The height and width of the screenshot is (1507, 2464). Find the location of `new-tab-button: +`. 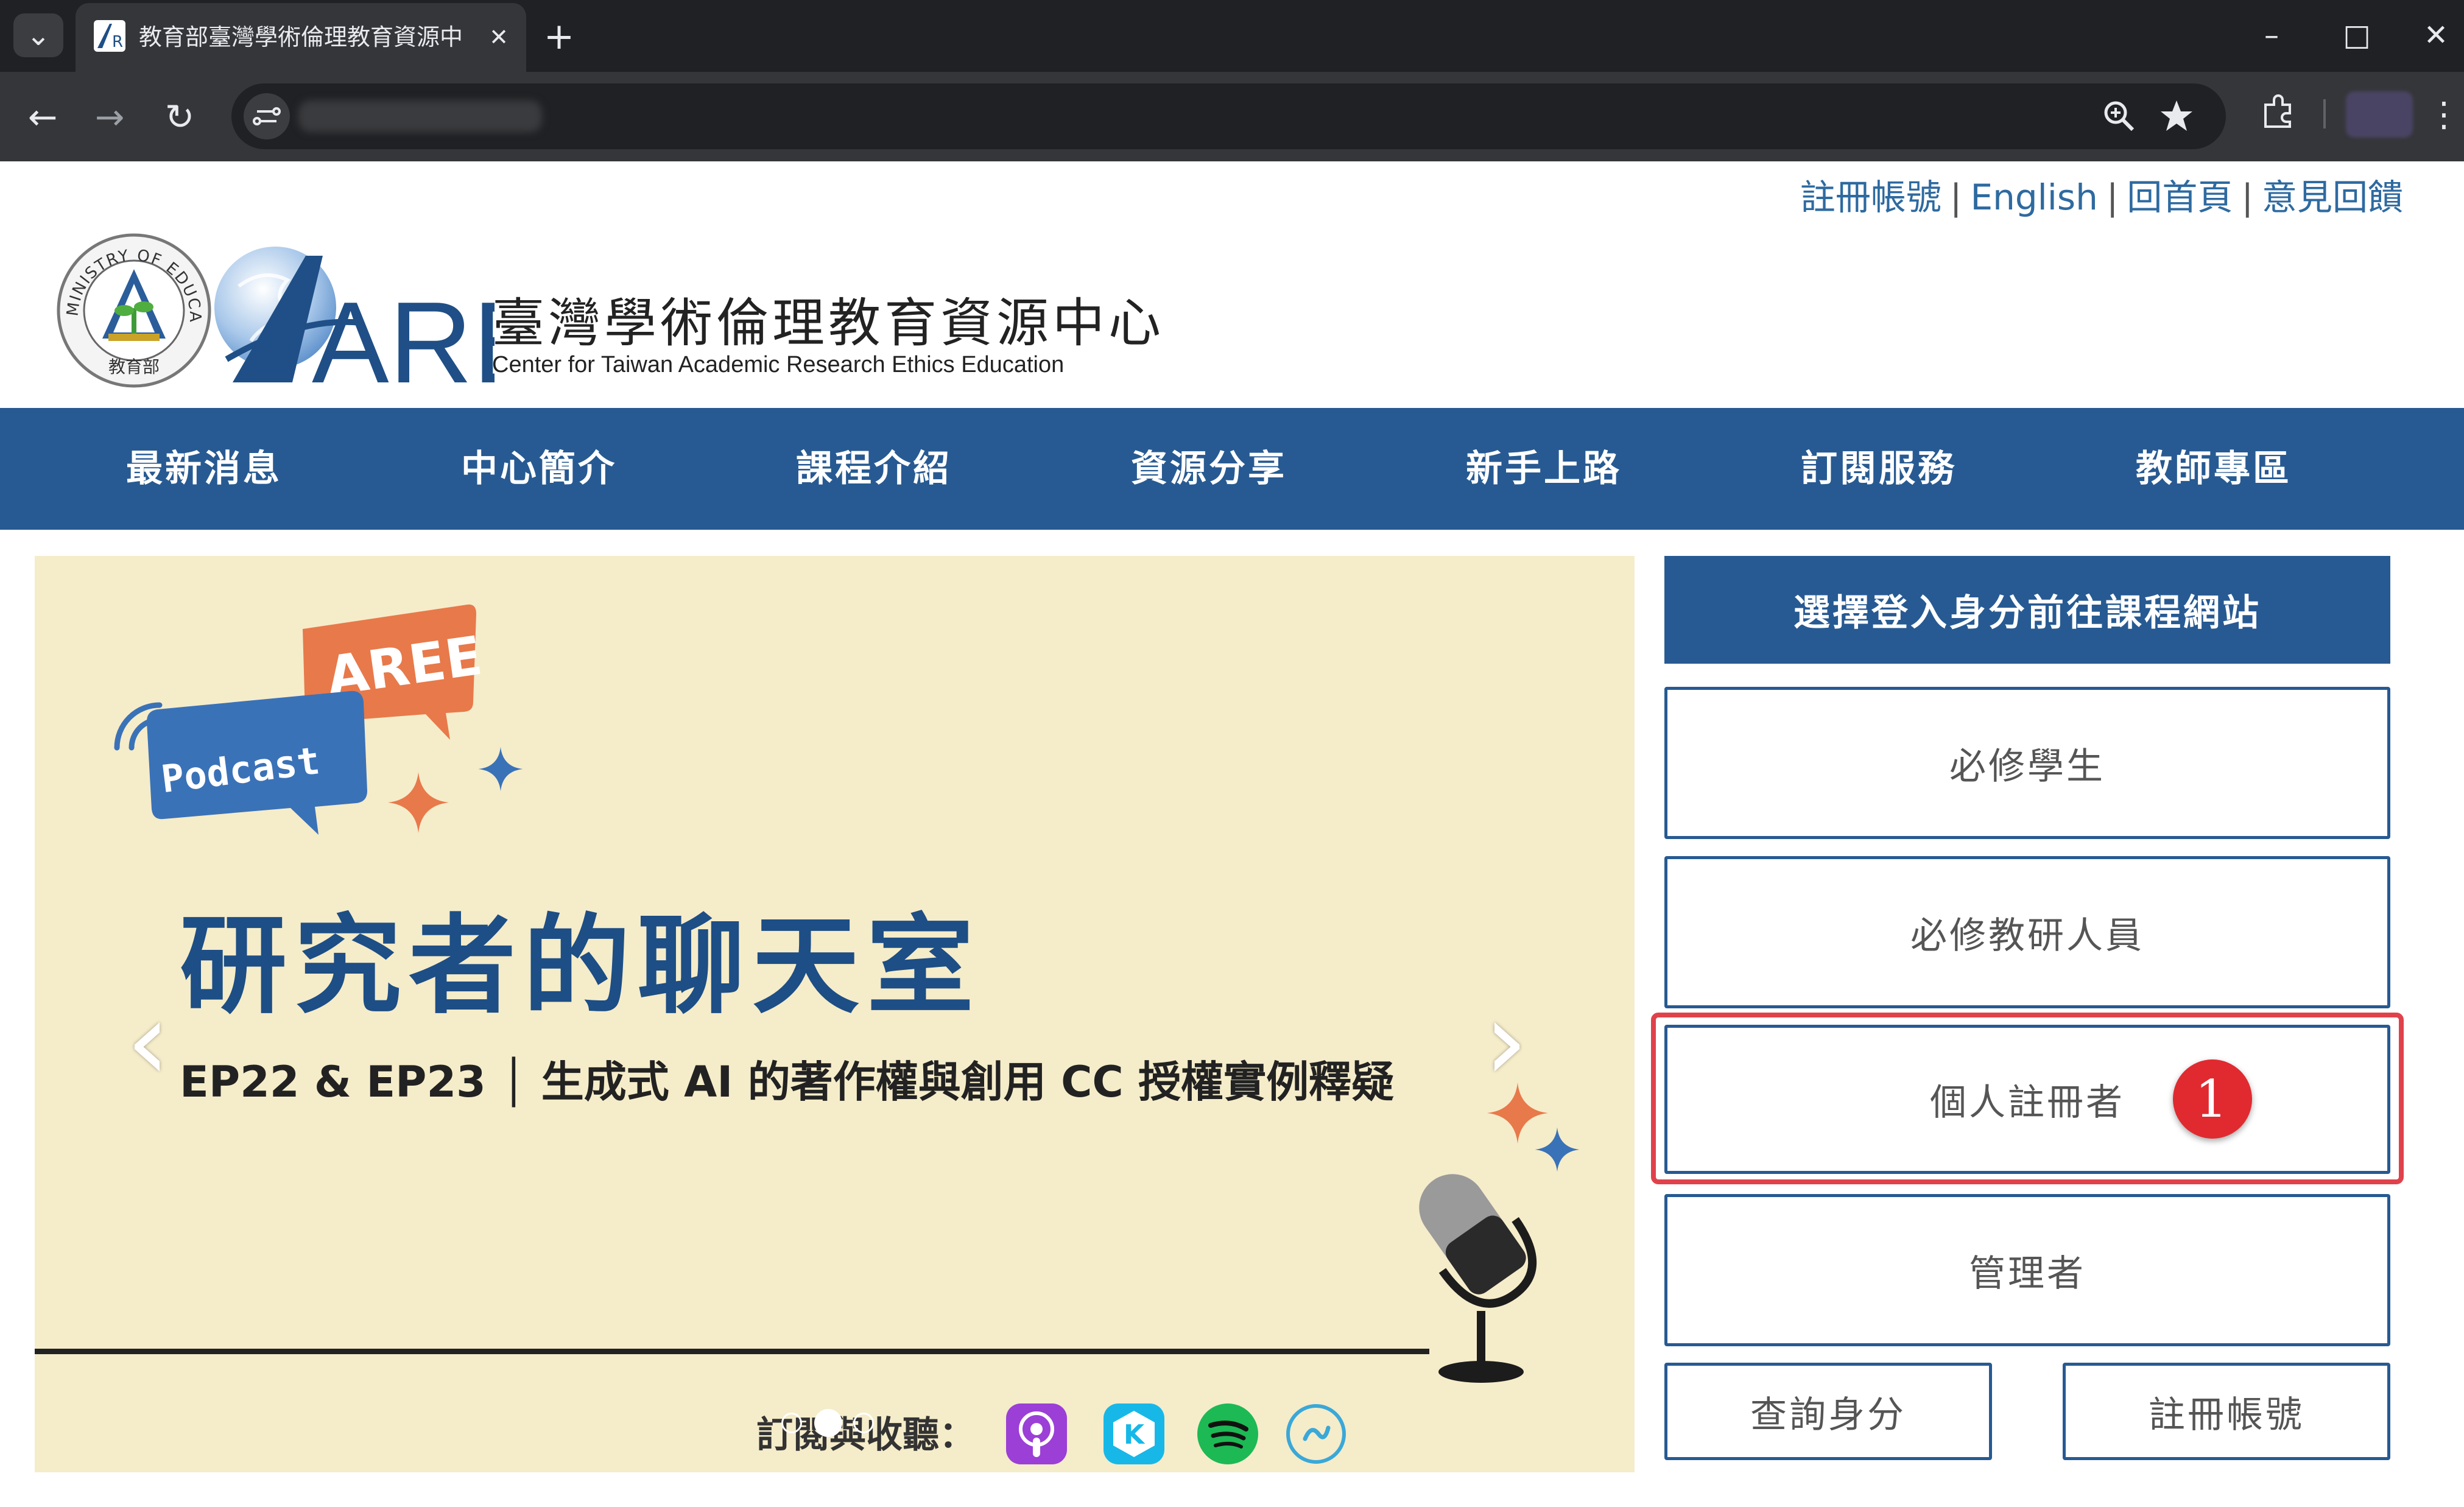

new-tab-button: + is located at coordinates (559, 37).